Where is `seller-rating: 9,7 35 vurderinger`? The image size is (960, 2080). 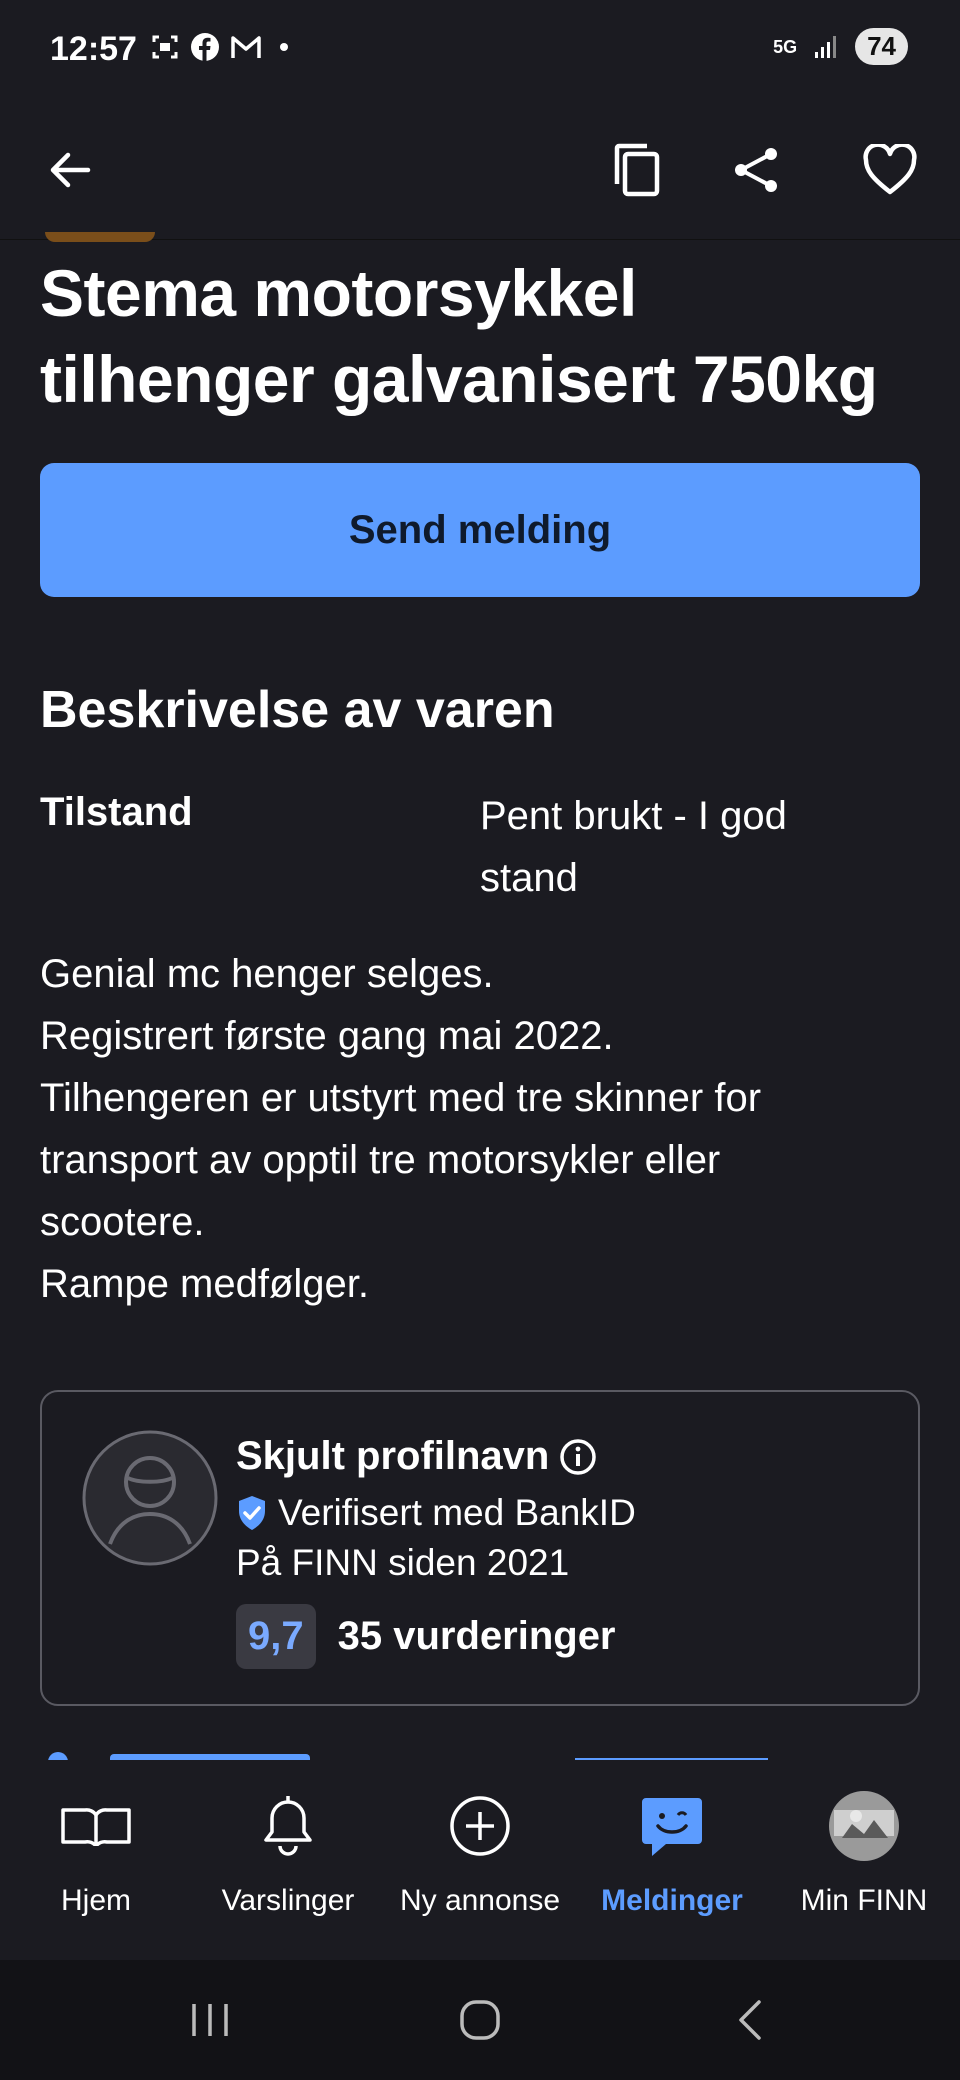 seller-rating: 9,7 35 vurderinger is located at coordinates (426, 1636).